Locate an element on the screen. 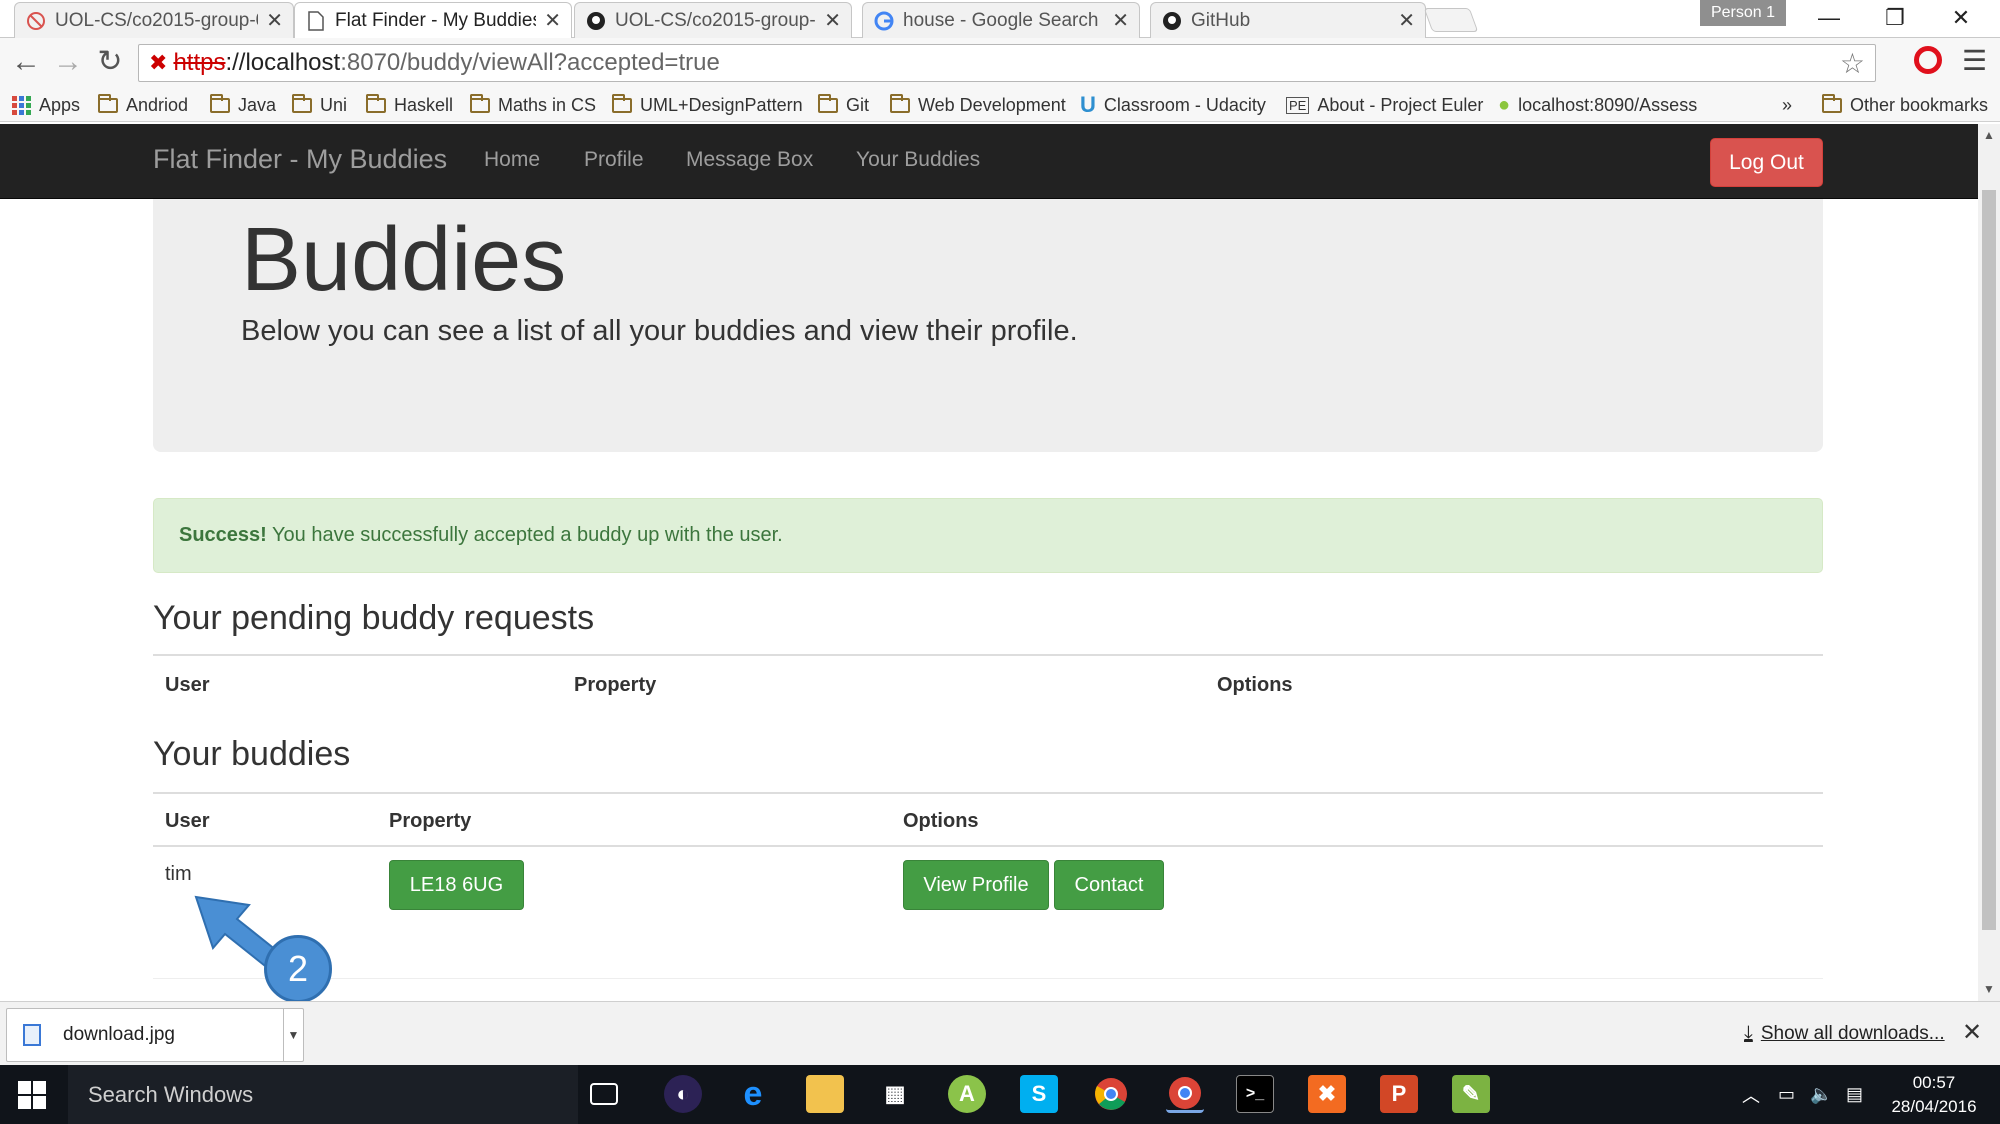 Image resolution: width=2000 pixels, height=1124 pixels. chevron-up-icon: ︿ is located at coordinates (1751, 1094).